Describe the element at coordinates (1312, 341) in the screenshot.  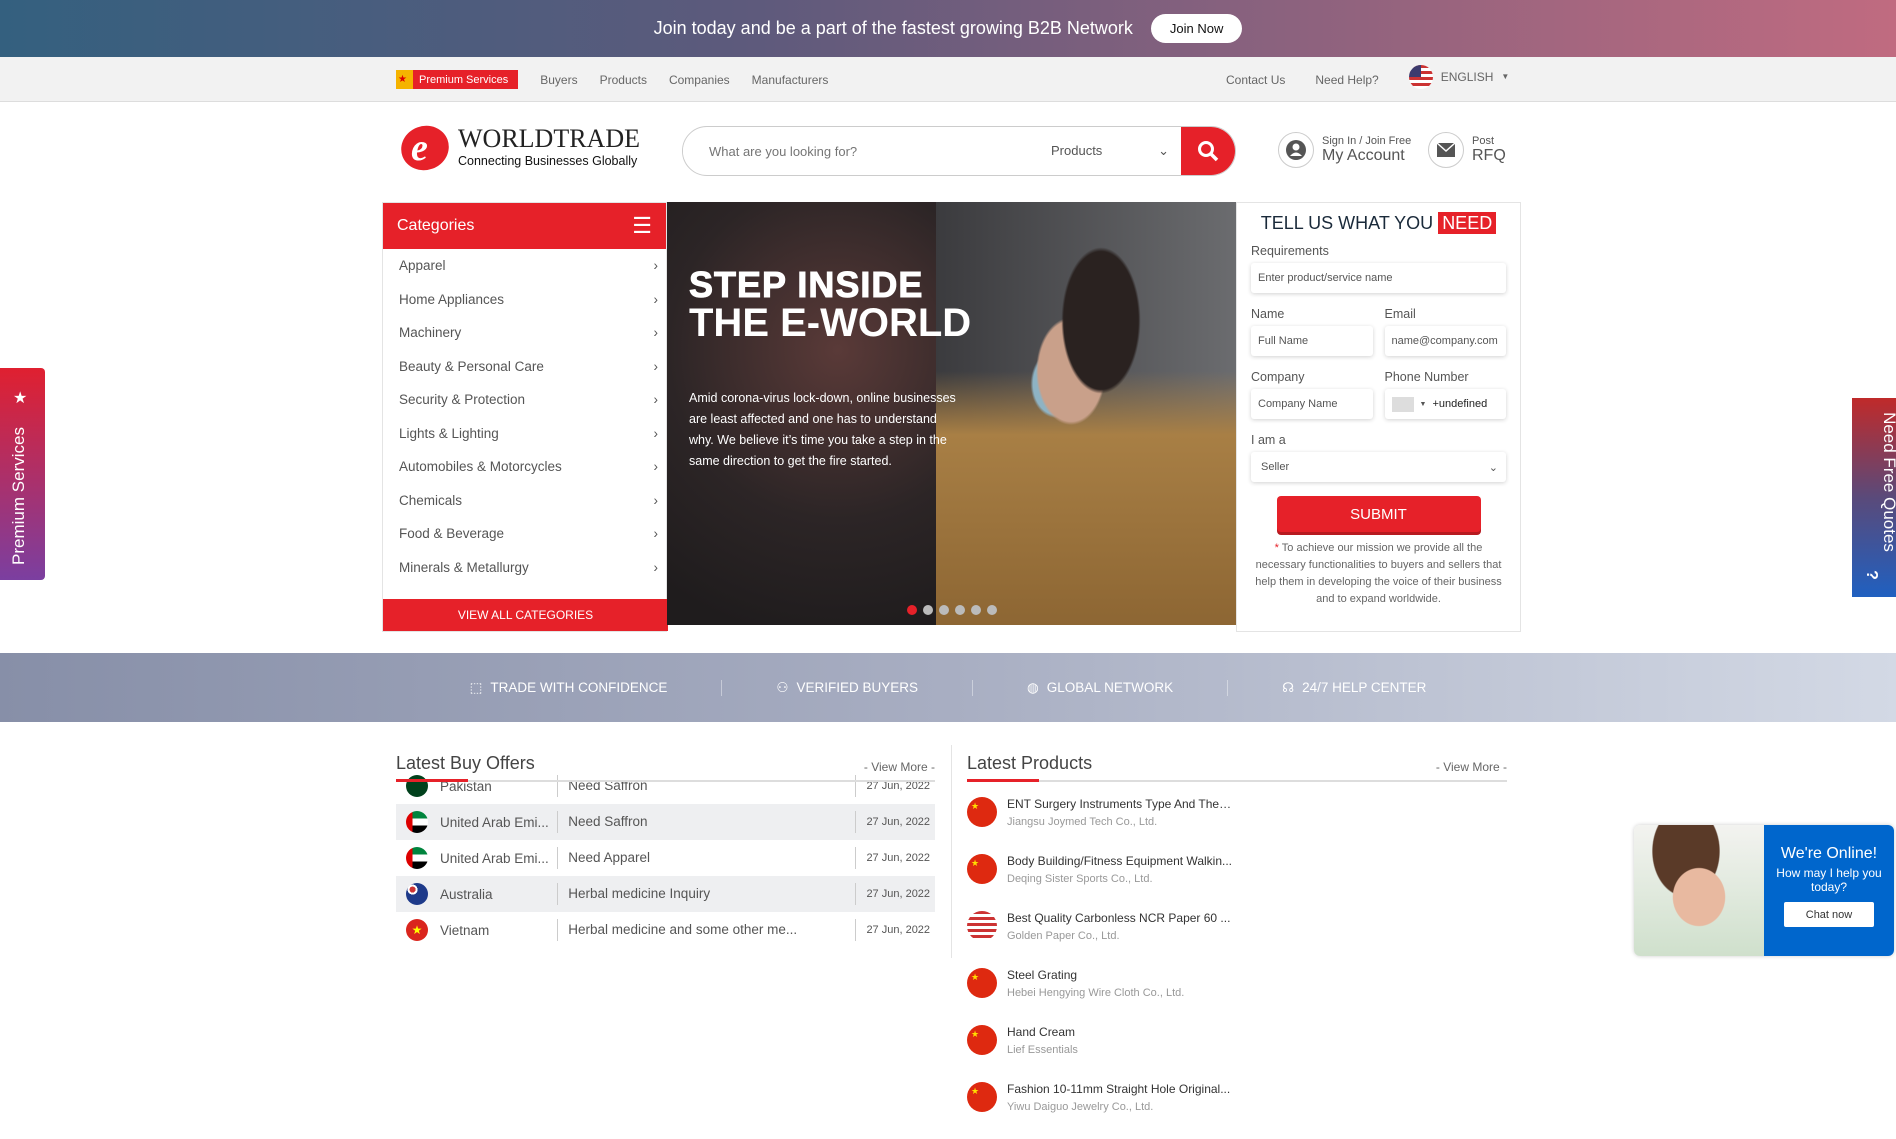
I see `name-input: Full Name` at that location.